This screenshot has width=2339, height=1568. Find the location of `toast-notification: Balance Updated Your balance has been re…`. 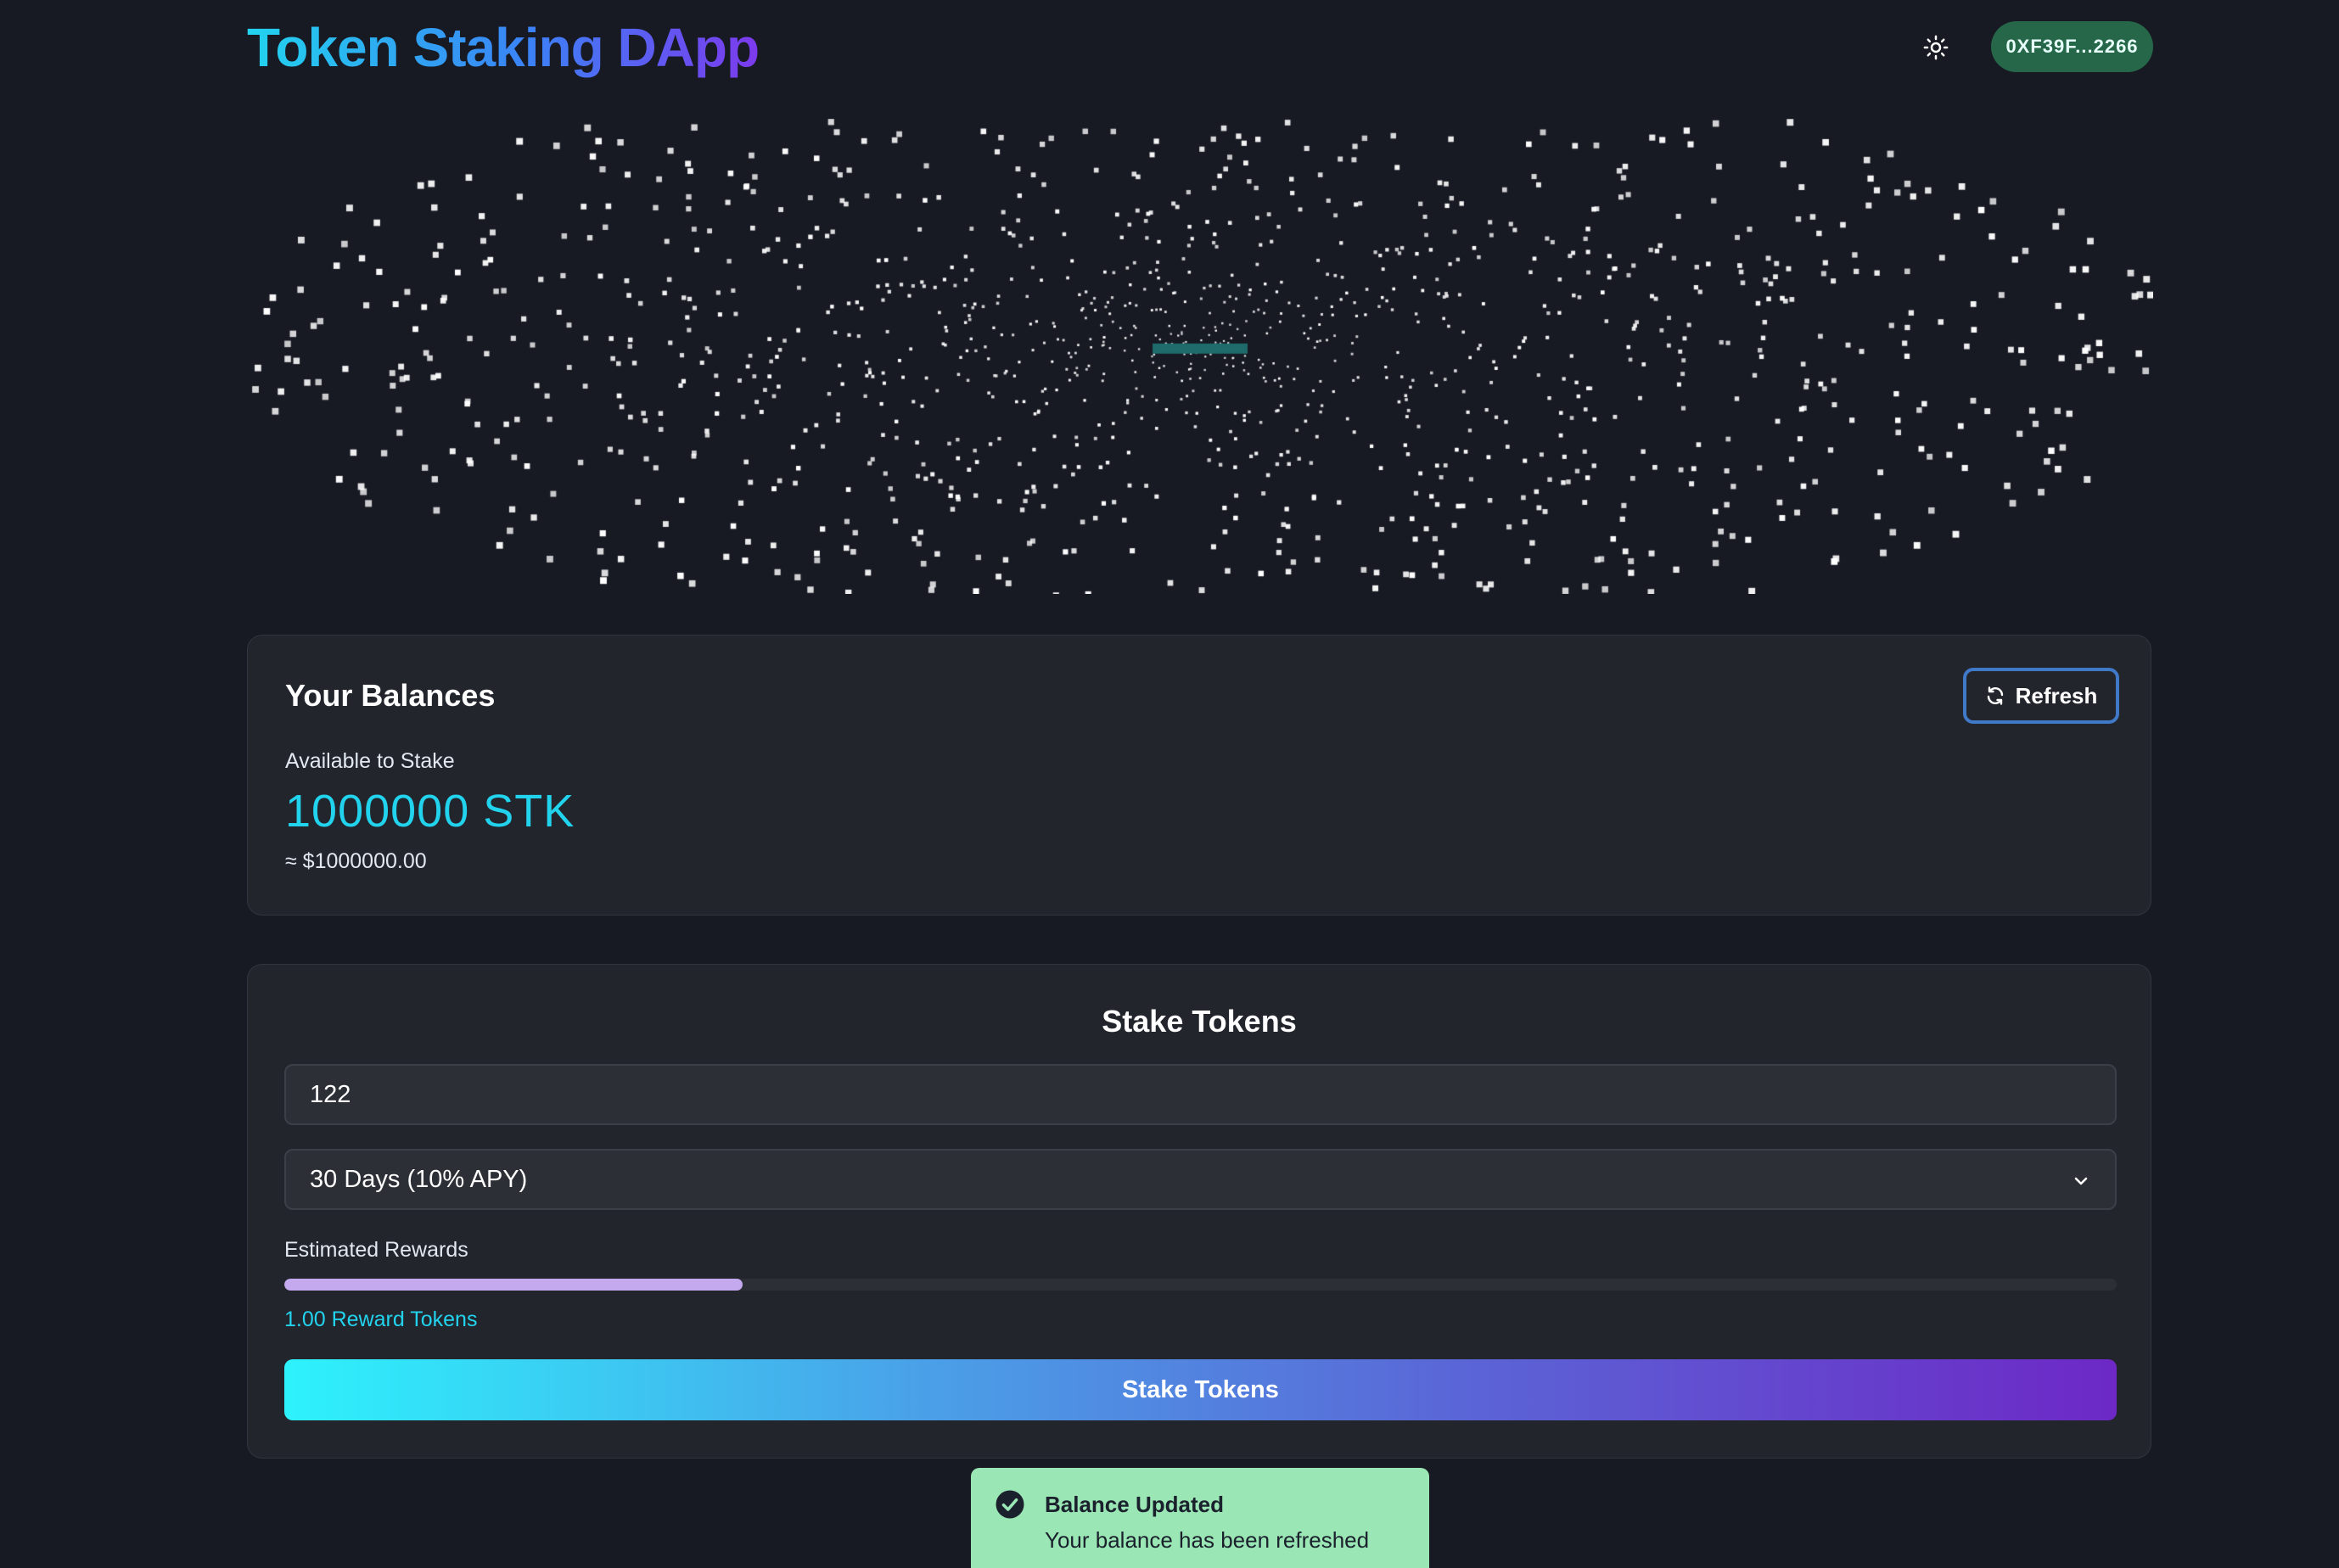

toast-notification: Balance Updated Your balance has been re… is located at coordinates (1200, 1518).